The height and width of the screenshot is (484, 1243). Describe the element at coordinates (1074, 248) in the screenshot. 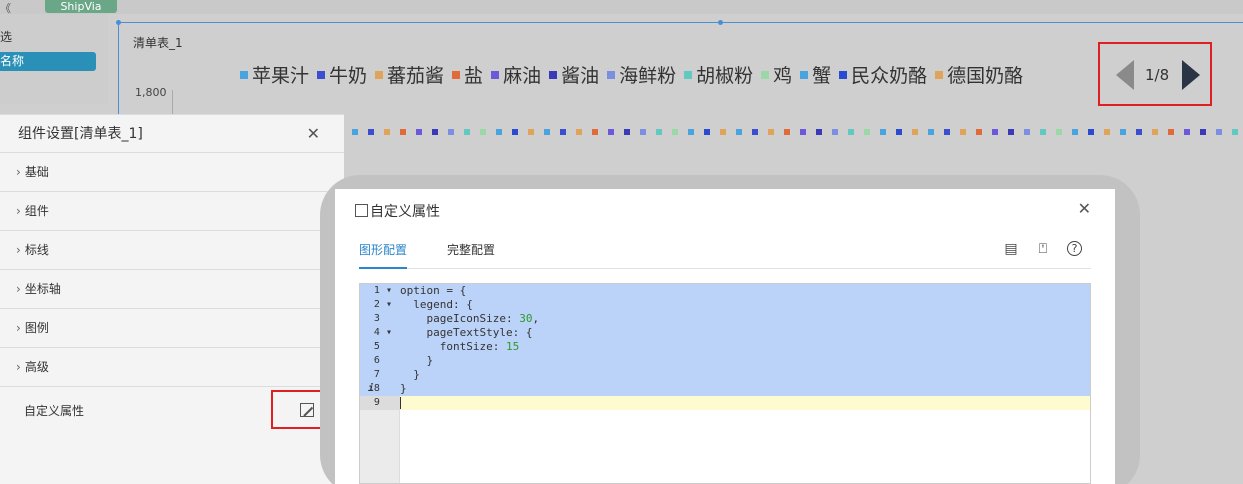

I see `help-icon: ?` at that location.